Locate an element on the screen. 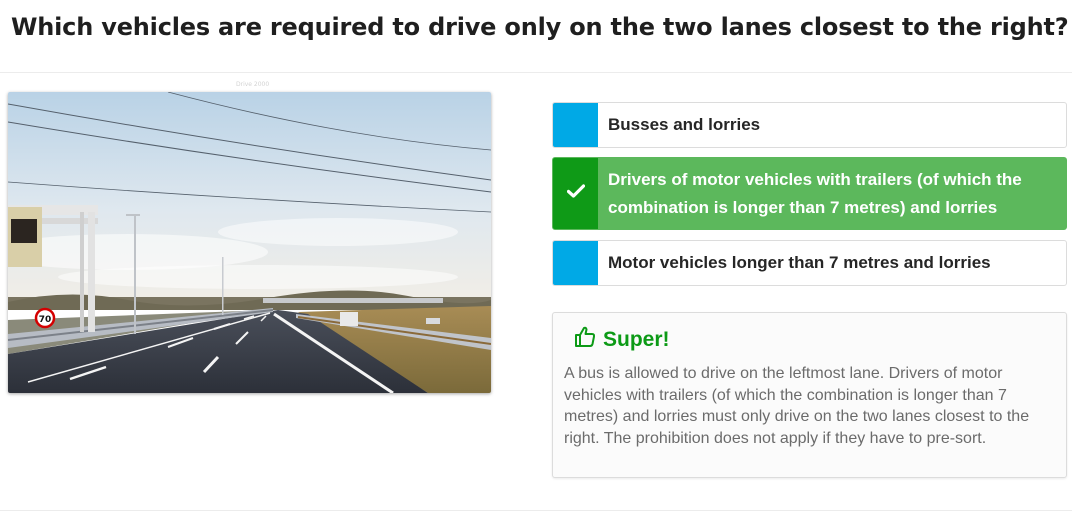  answer-marker-correct is located at coordinates (575, 193).